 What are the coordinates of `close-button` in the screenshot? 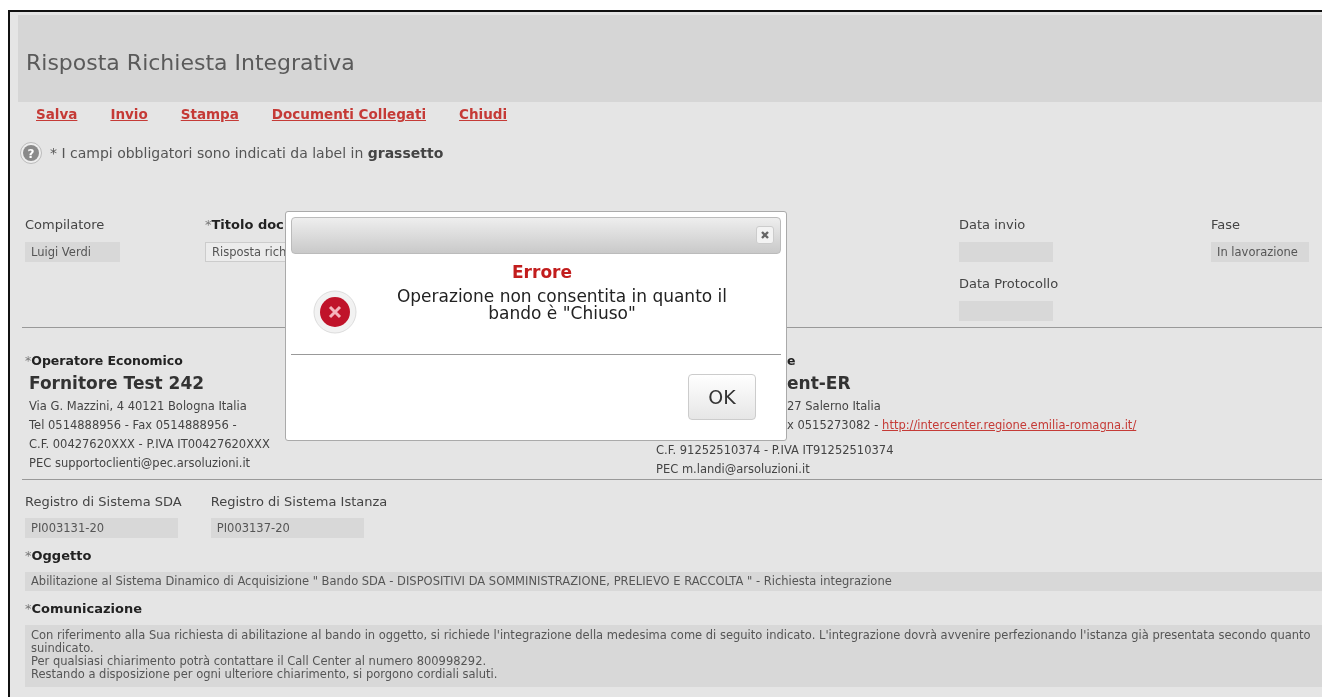 It's located at (765, 235).